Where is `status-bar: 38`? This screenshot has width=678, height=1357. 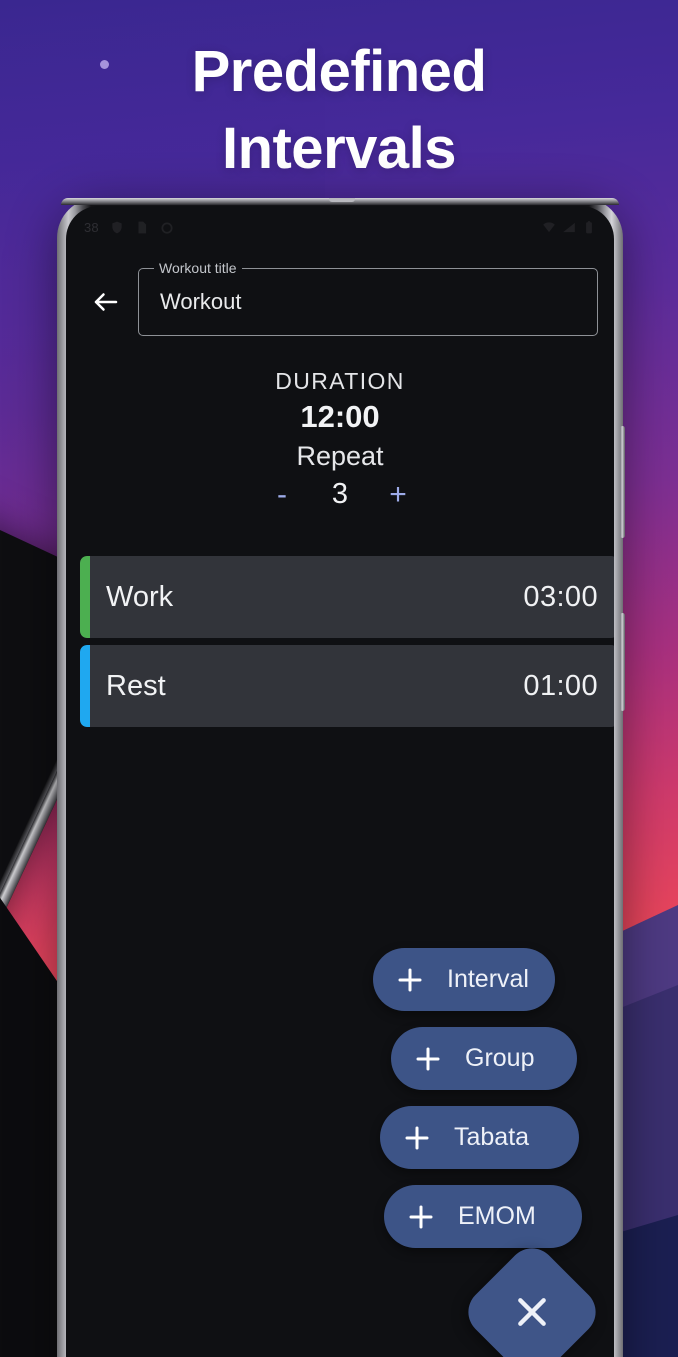
status-bar: 38 is located at coordinates (340, 227).